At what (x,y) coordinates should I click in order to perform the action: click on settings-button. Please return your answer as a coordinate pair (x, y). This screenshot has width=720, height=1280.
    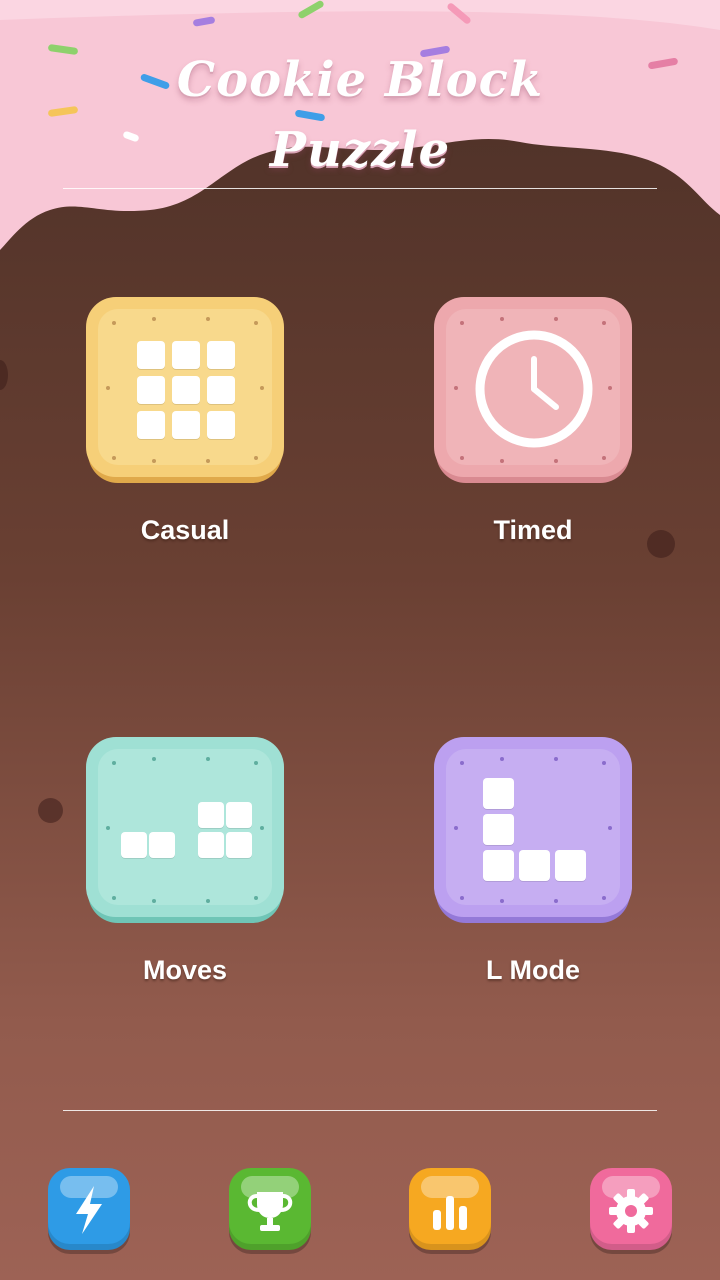
    Looking at the image, I should click on (631, 1209).